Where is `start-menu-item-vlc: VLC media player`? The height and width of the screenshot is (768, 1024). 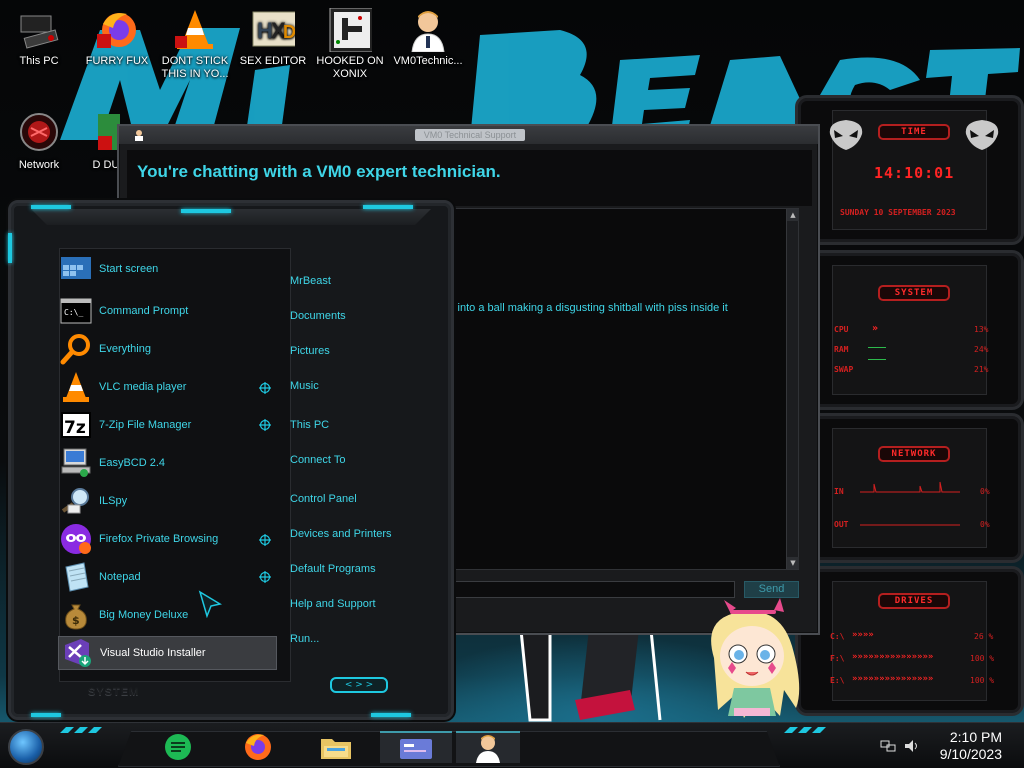
start-menu-item-vlc: VLC media player is located at coordinates (171, 387).